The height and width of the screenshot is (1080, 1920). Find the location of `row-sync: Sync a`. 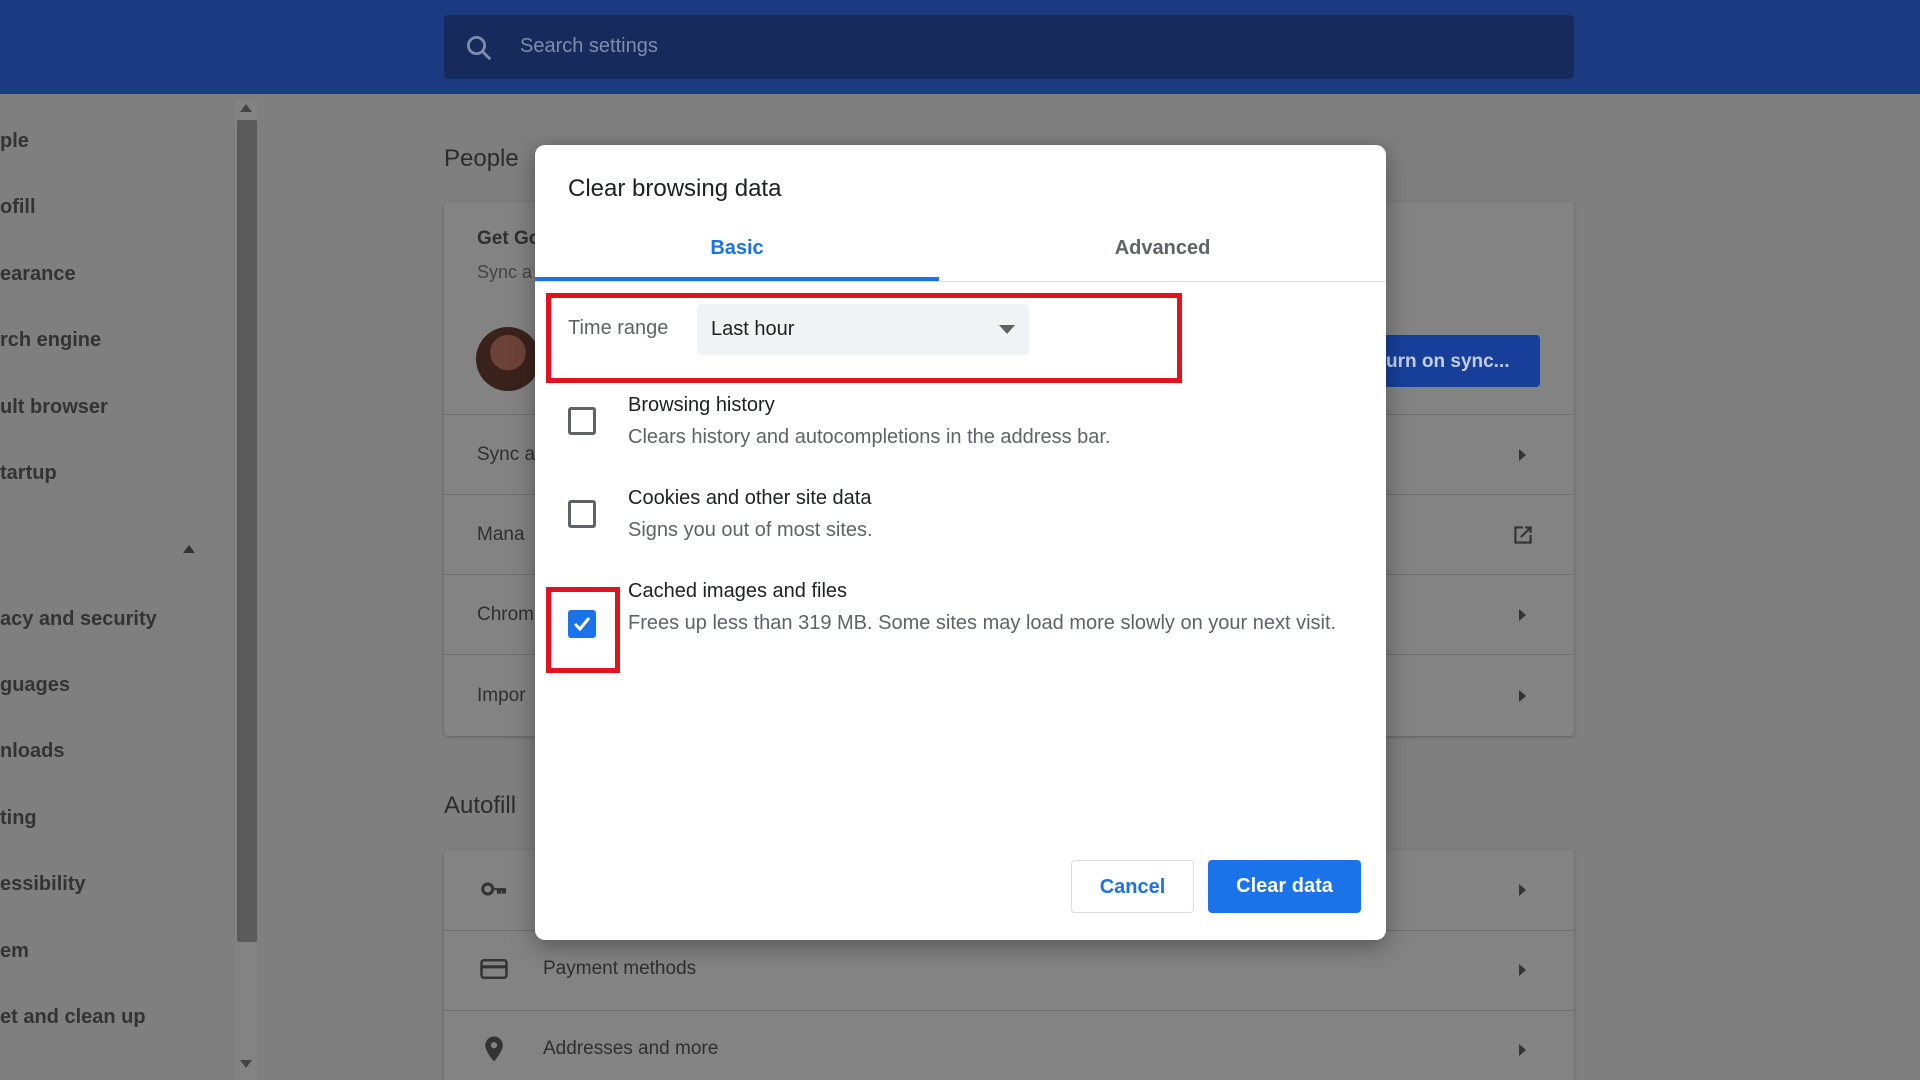

row-sync: Sync a is located at coordinates (506, 455).